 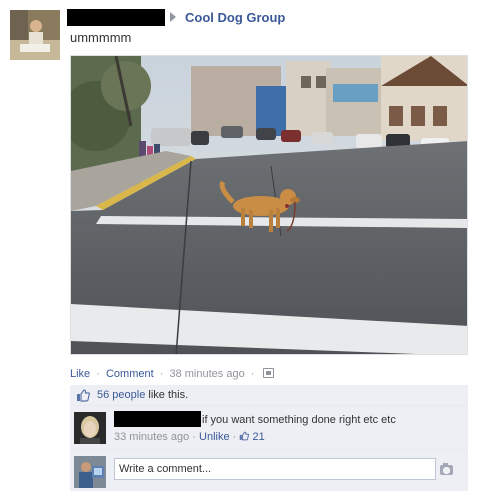 I want to click on group-name-link: Cool Dog Group, so click(x=235, y=17).